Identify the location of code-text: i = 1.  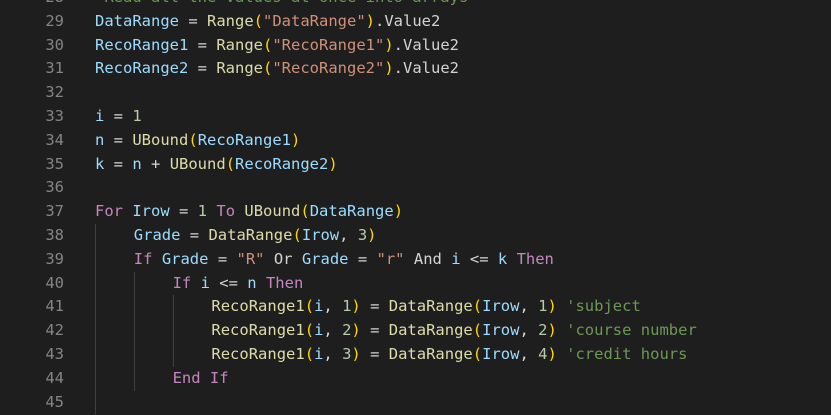
(118, 117).